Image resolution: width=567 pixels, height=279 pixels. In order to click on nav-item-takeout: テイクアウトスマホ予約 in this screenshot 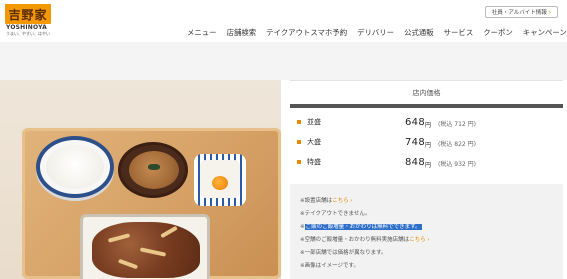, I will do `click(306, 32)`.